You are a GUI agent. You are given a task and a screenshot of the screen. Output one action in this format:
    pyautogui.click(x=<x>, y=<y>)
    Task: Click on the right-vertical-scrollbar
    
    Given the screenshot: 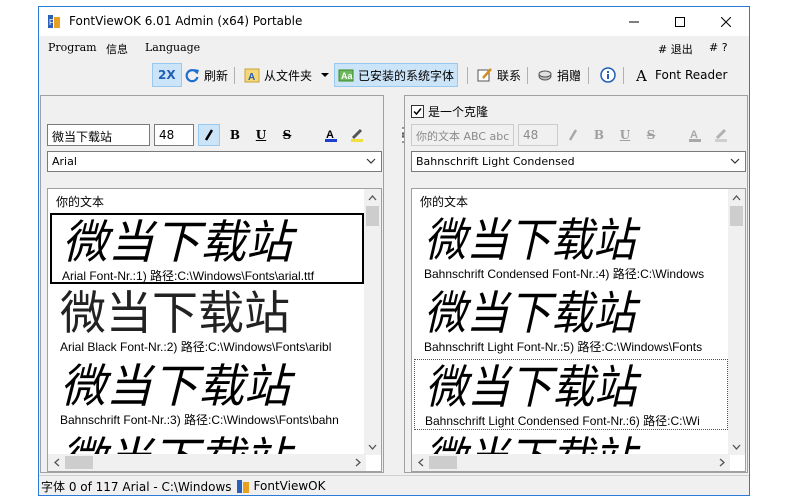 What is the action you would take?
    pyautogui.click(x=736, y=322)
    